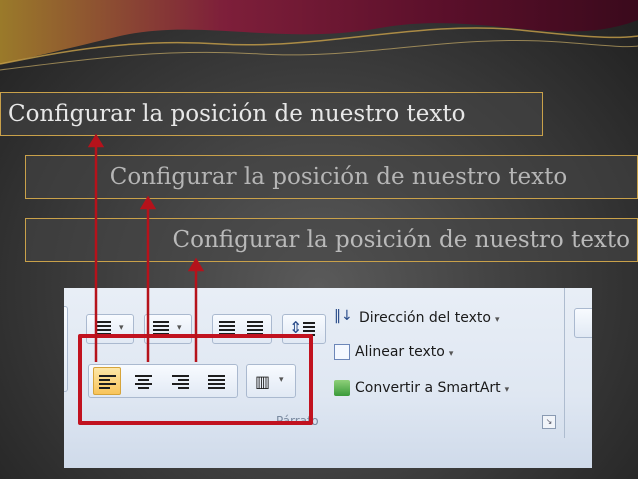 Image resolution: width=638 pixels, height=479 pixels. Describe the element at coordinates (66, 349) in the screenshot. I see `ribbon-left-edge` at that location.